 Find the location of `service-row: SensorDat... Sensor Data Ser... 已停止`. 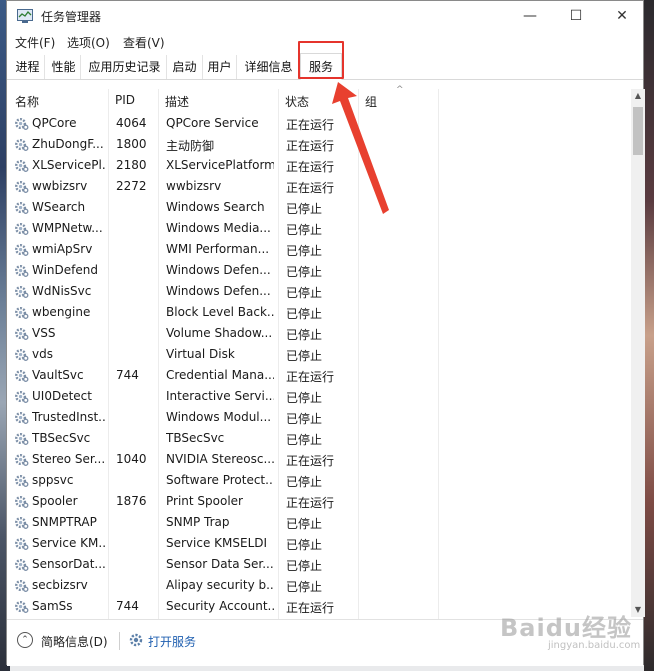

service-row: SensorDat... Sensor Data Ser... 已停止 is located at coordinates (319, 564).